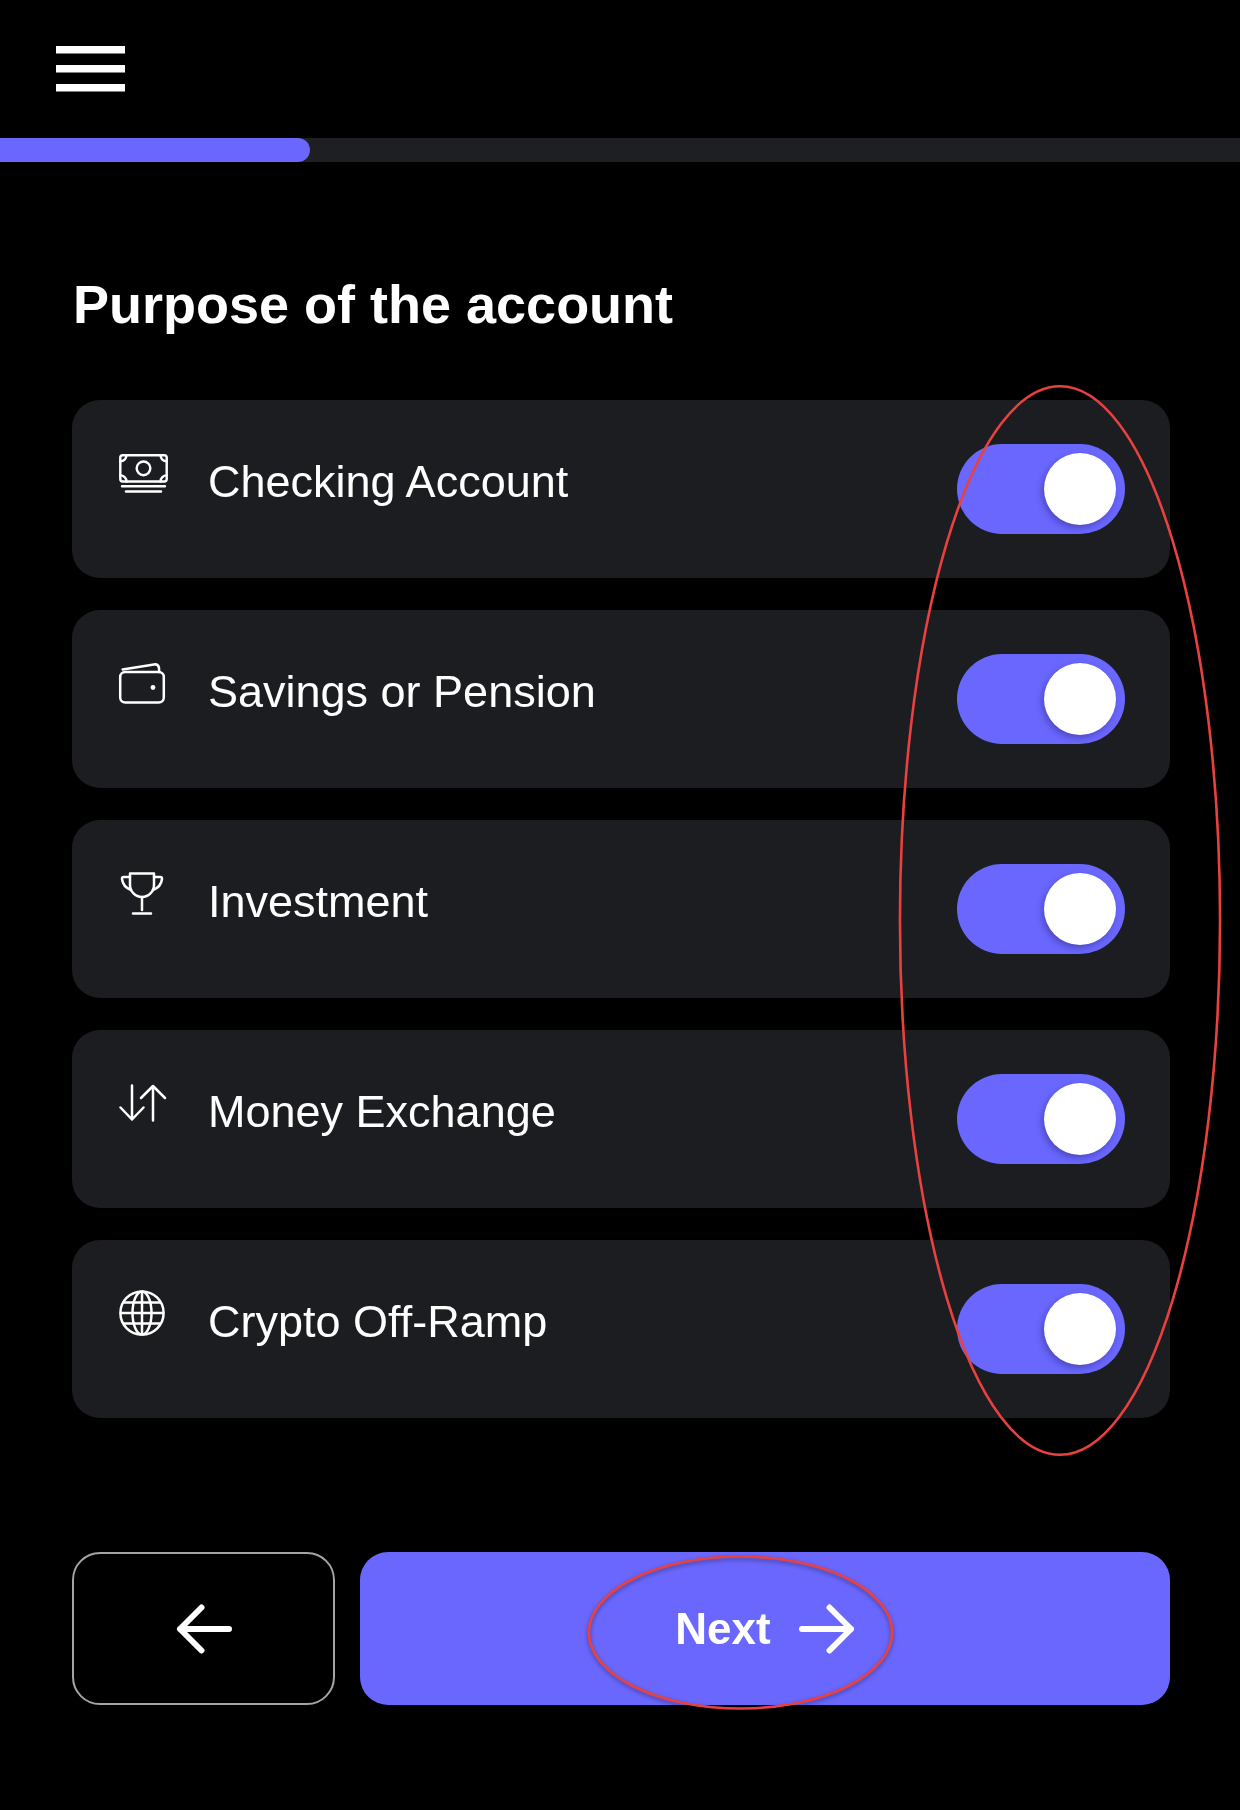 The height and width of the screenshot is (1810, 1240). What do you see at coordinates (90, 69) in the screenshot?
I see `menu-icon` at bounding box center [90, 69].